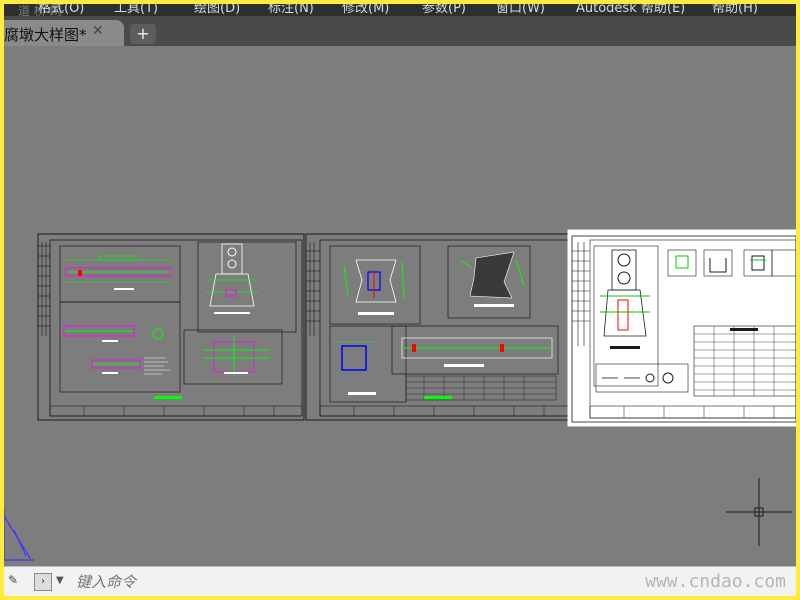 The image size is (800, 600). Describe the element at coordinates (43, 582) in the screenshot. I see `command-prompt-icon: ›` at that location.